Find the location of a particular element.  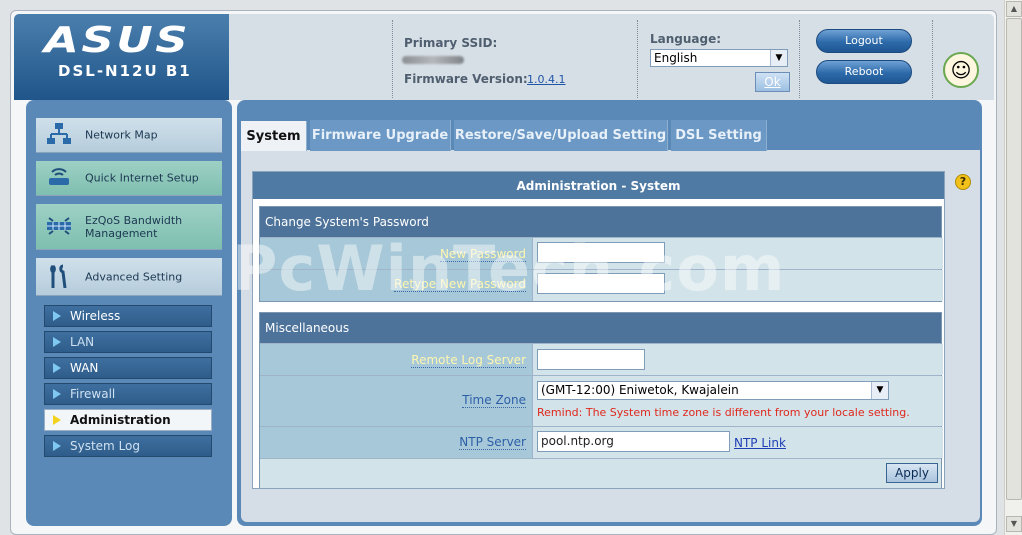

reboot-button: Reboot is located at coordinates (864, 72).